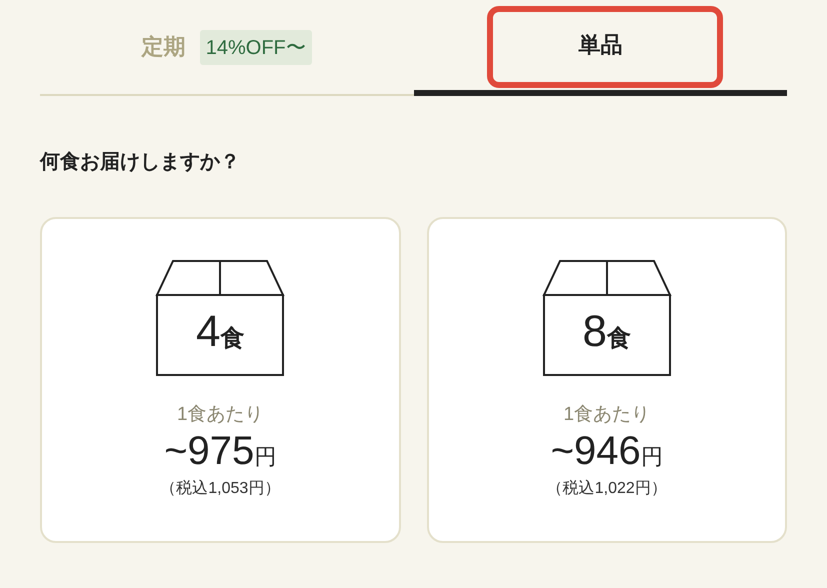  Describe the element at coordinates (606, 488) in the screenshot. I see `tax-included-price: （税込1,022円）` at that location.